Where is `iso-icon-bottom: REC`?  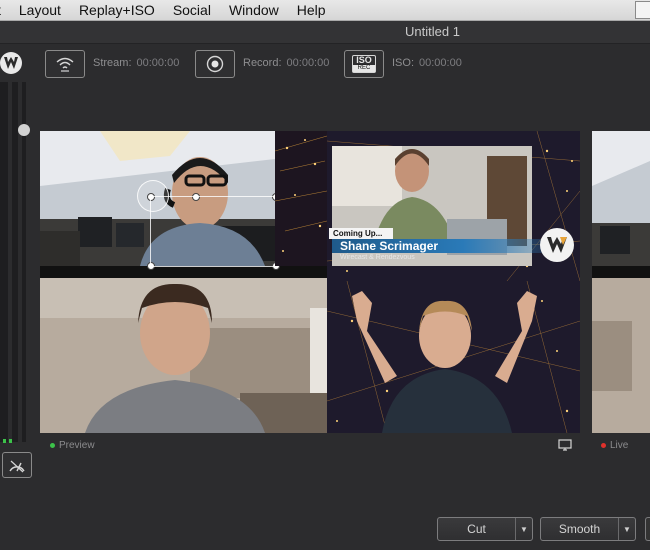
iso-icon-bottom: REC is located at coordinates (364, 68).